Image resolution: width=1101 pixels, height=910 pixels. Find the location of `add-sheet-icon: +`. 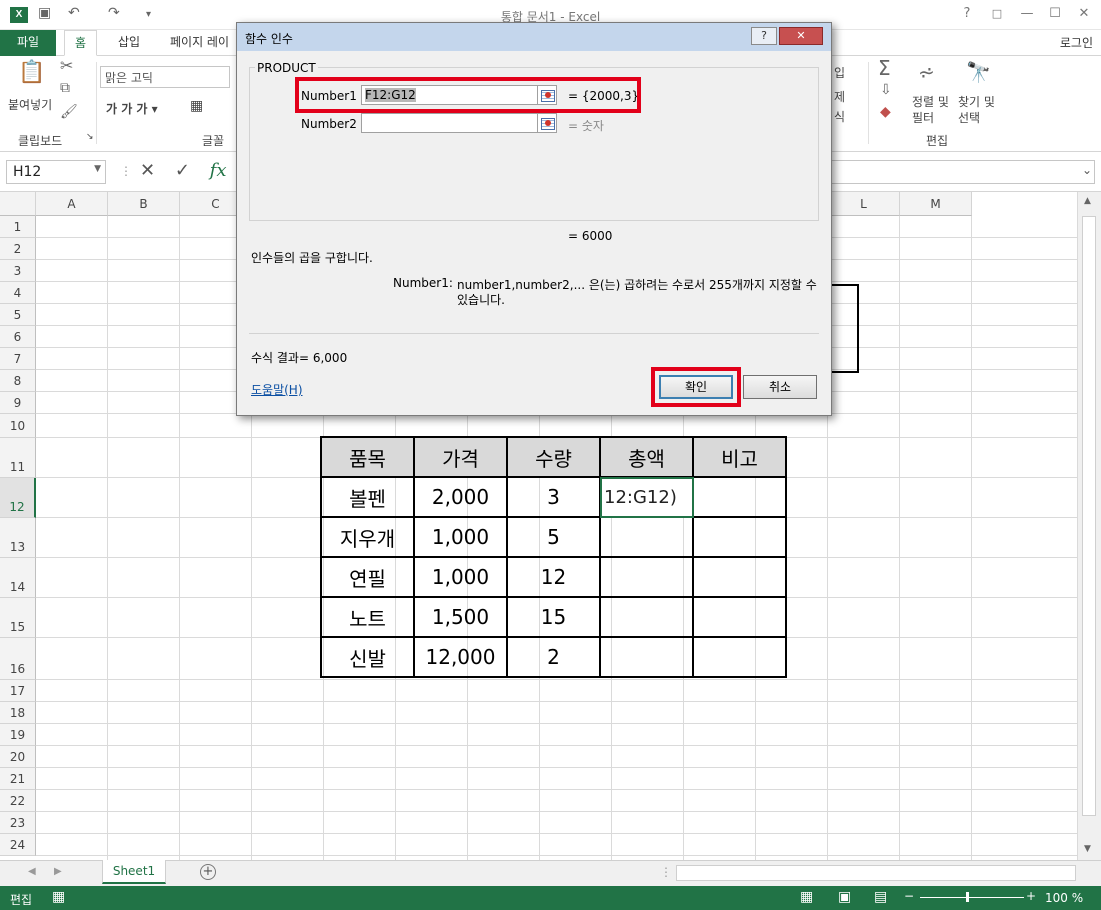

add-sheet-icon: + is located at coordinates (208, 872).